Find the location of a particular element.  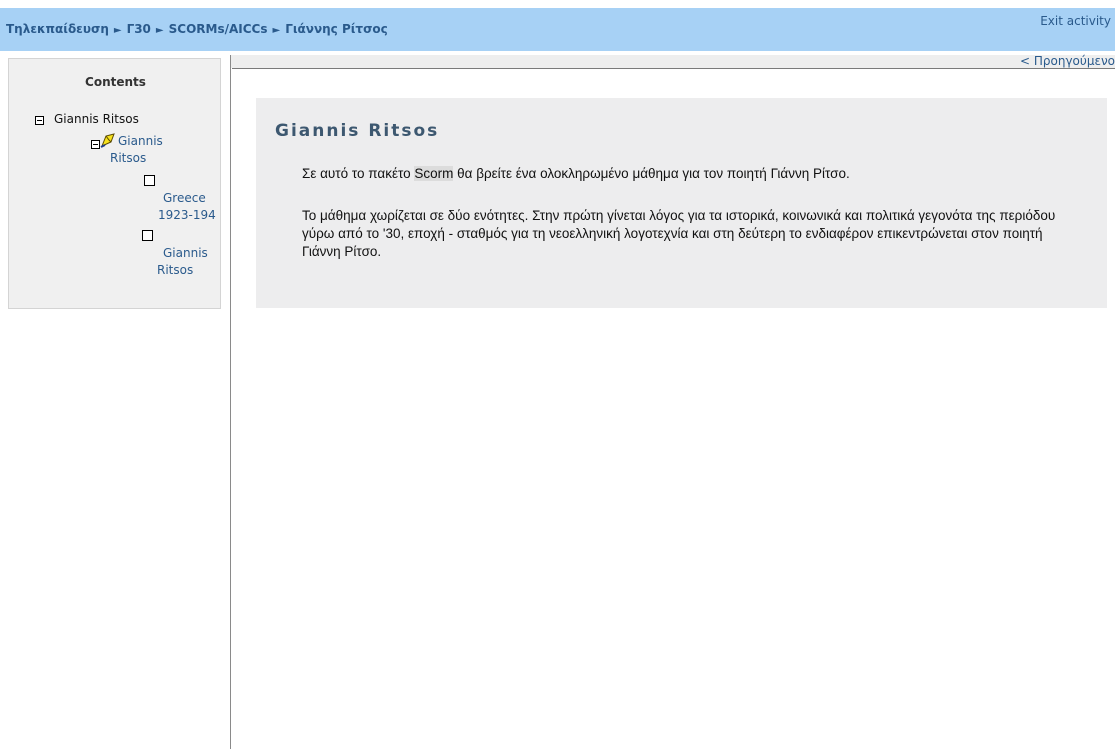

scorm-package-icon is located at coordinates (107, 140).